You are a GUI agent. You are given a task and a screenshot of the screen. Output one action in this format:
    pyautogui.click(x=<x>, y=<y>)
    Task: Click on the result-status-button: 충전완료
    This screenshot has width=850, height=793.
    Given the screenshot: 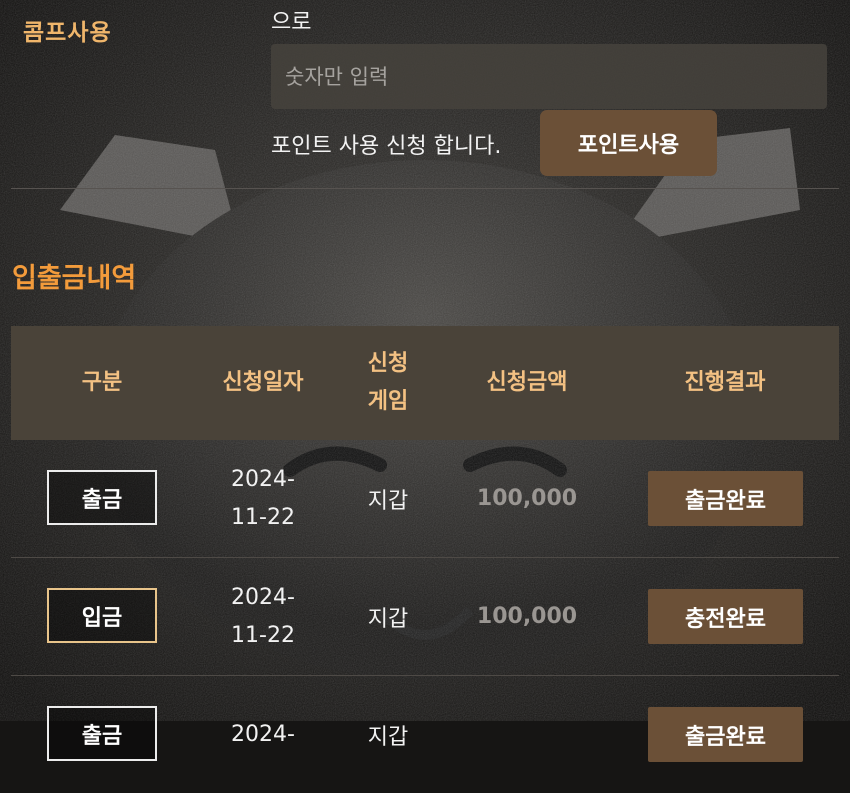 What is the action you would take?
    pyautogui.click(x=725, y=616)
    